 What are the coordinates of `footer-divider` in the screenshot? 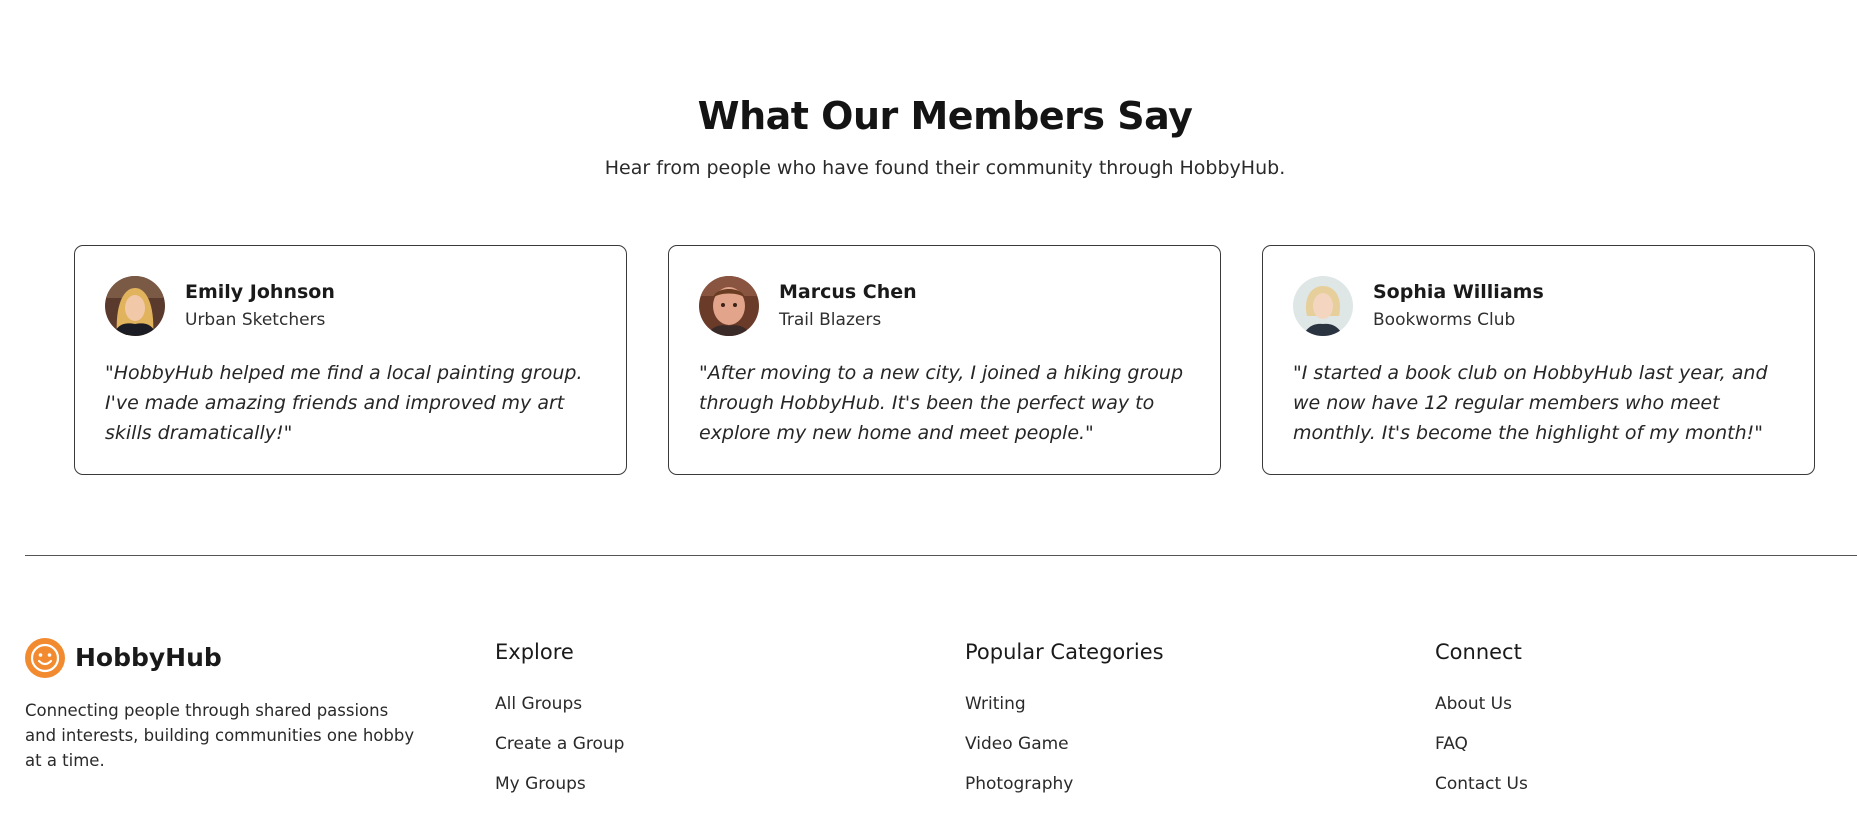 It's located at (941, 555).